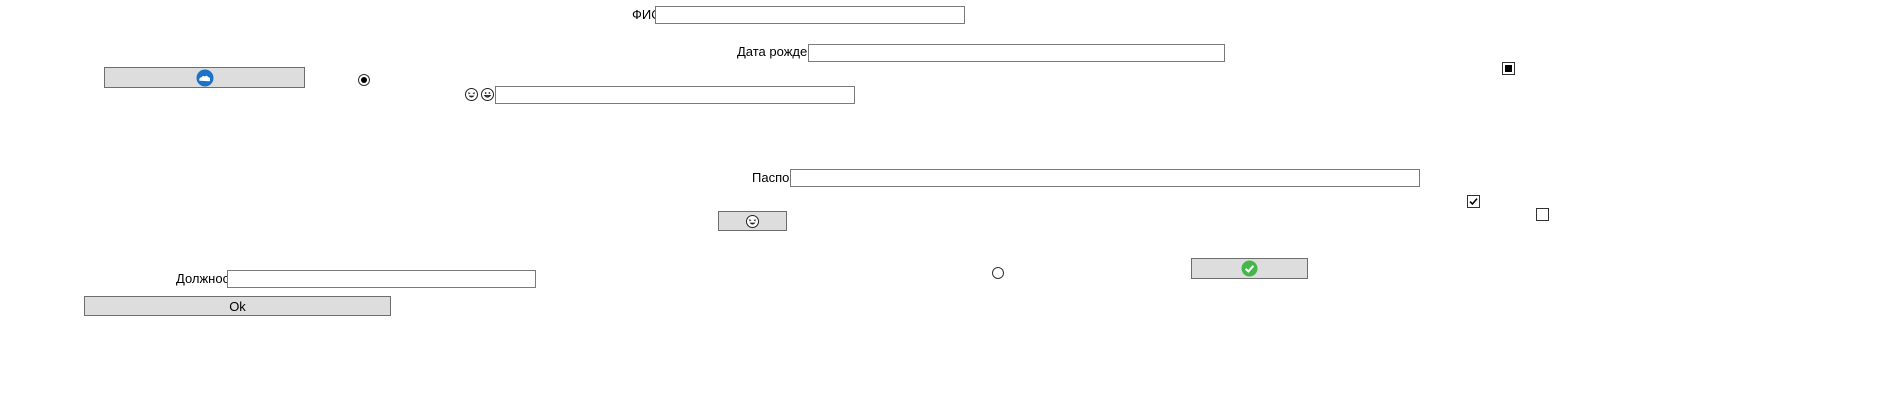 The width and height of the screenshot is (1899, 409). Describe the element at coordinates (810, 15) in the screenshot. I see `fio-input` at that location.